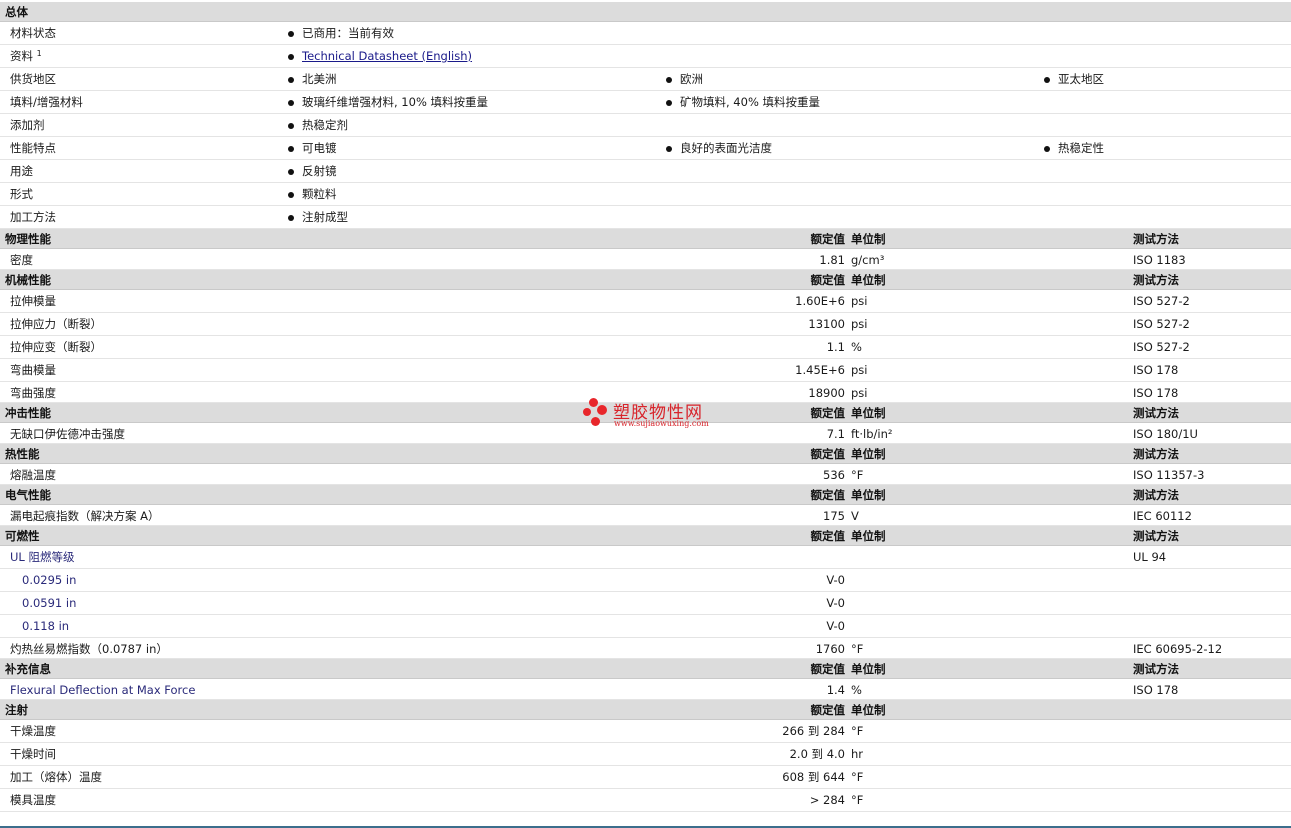  Describe the element at coordinates (22, 454) in the screenshot. I see `section-title: 热性能` at that location.